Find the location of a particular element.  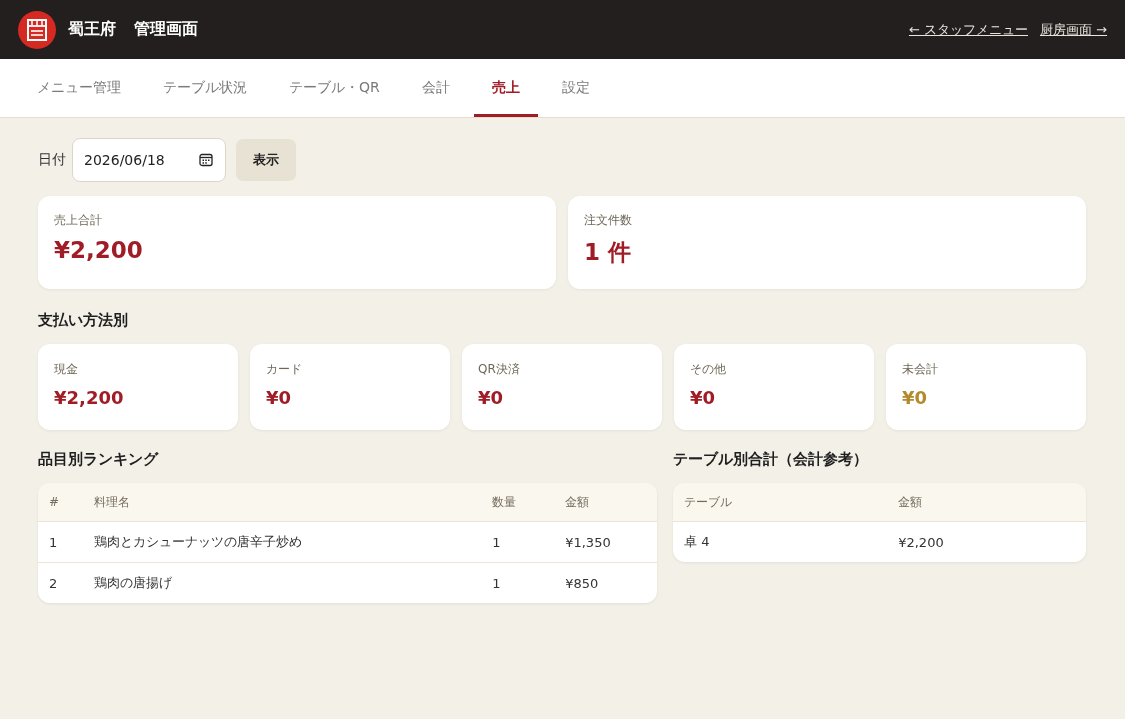

header-link: ← スタッフメニュー is located at coordinates (968, 29).